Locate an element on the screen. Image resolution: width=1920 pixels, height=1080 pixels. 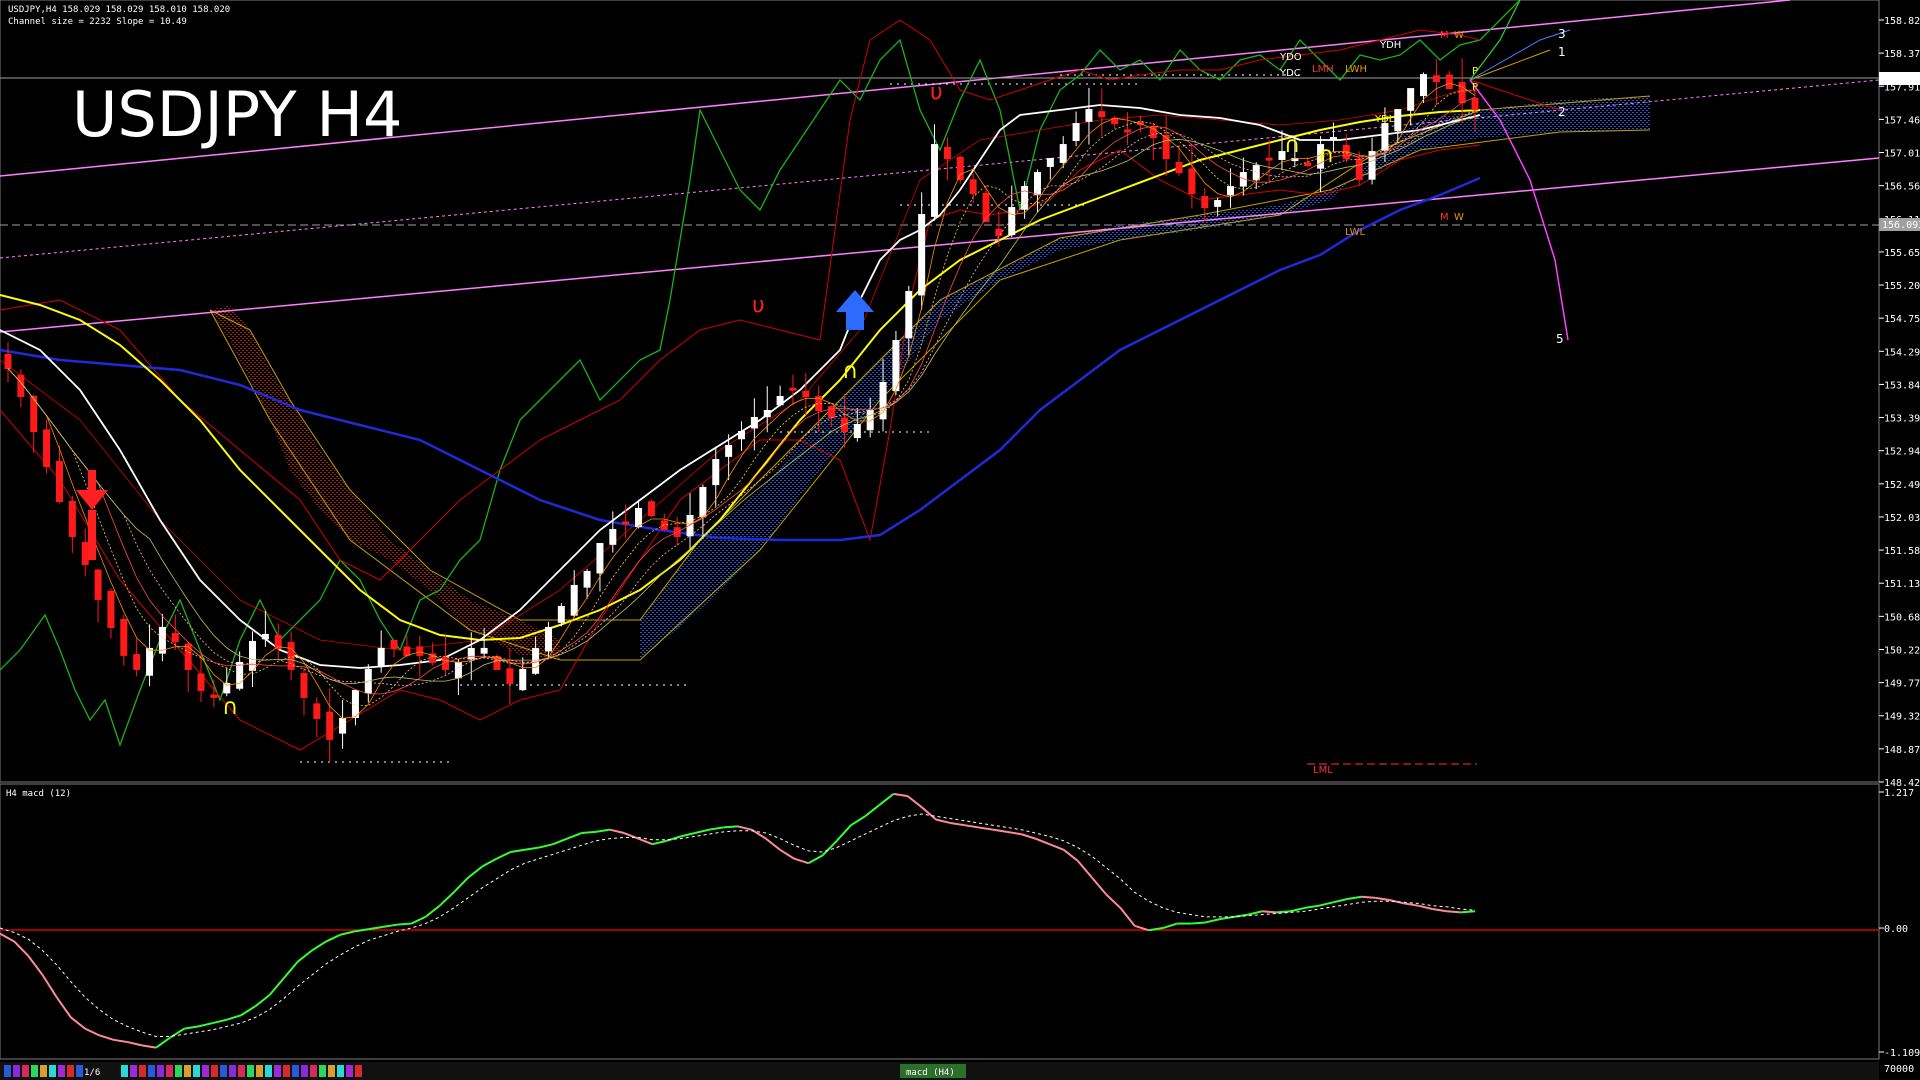
fractal-up-icon-1: υ is located at coordinates (758, 305).